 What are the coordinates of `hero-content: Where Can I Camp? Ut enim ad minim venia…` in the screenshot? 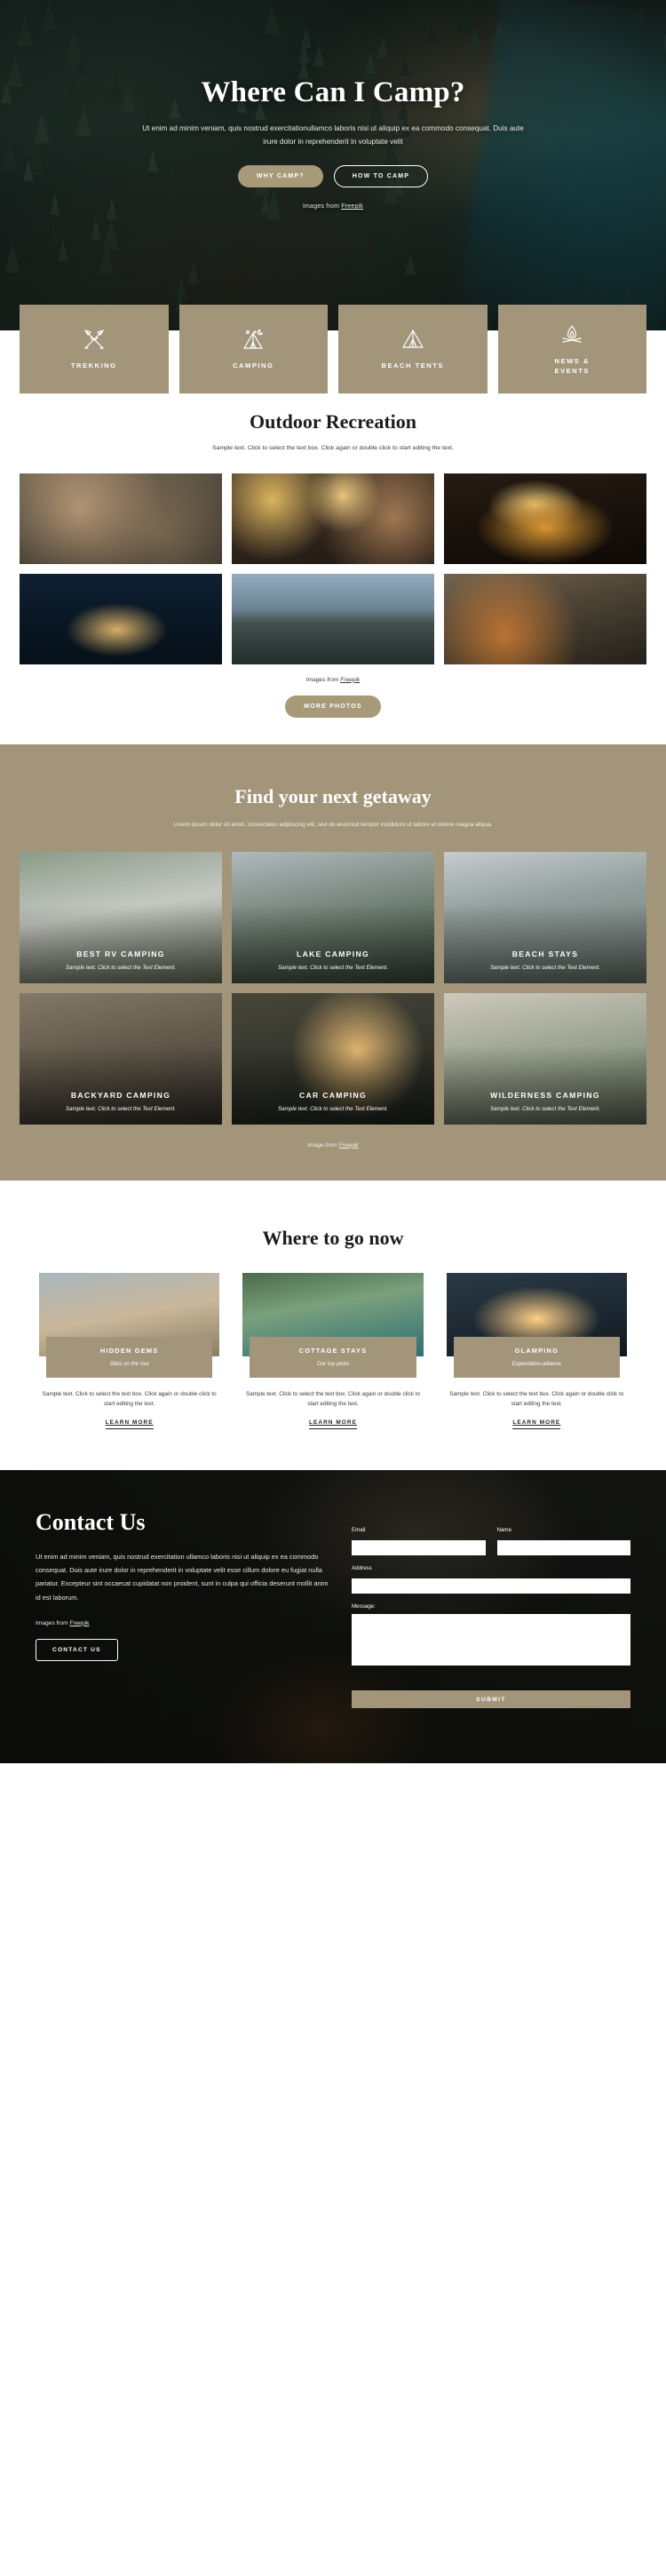 It's located at (333, 105).